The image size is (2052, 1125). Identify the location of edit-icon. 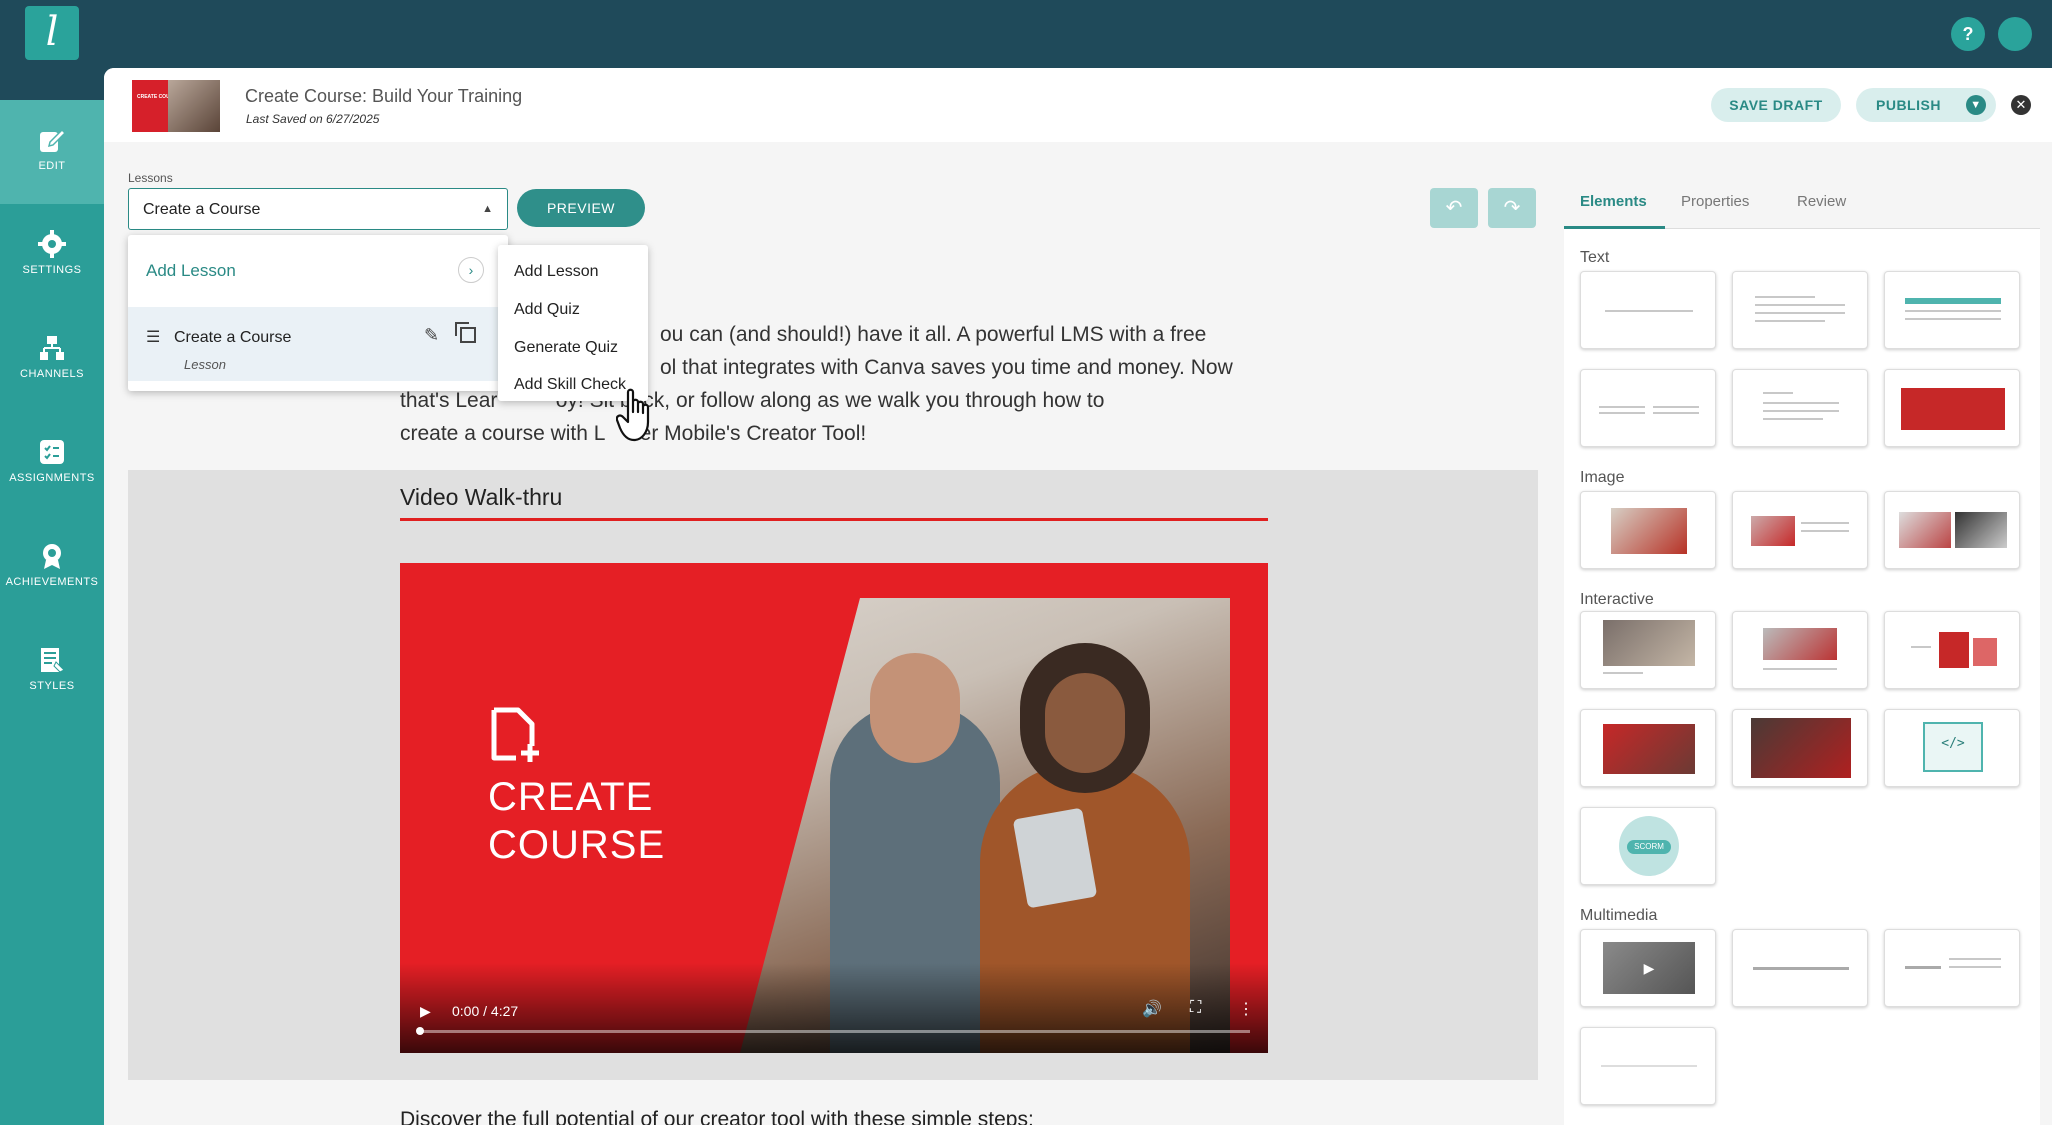
(53, 140).